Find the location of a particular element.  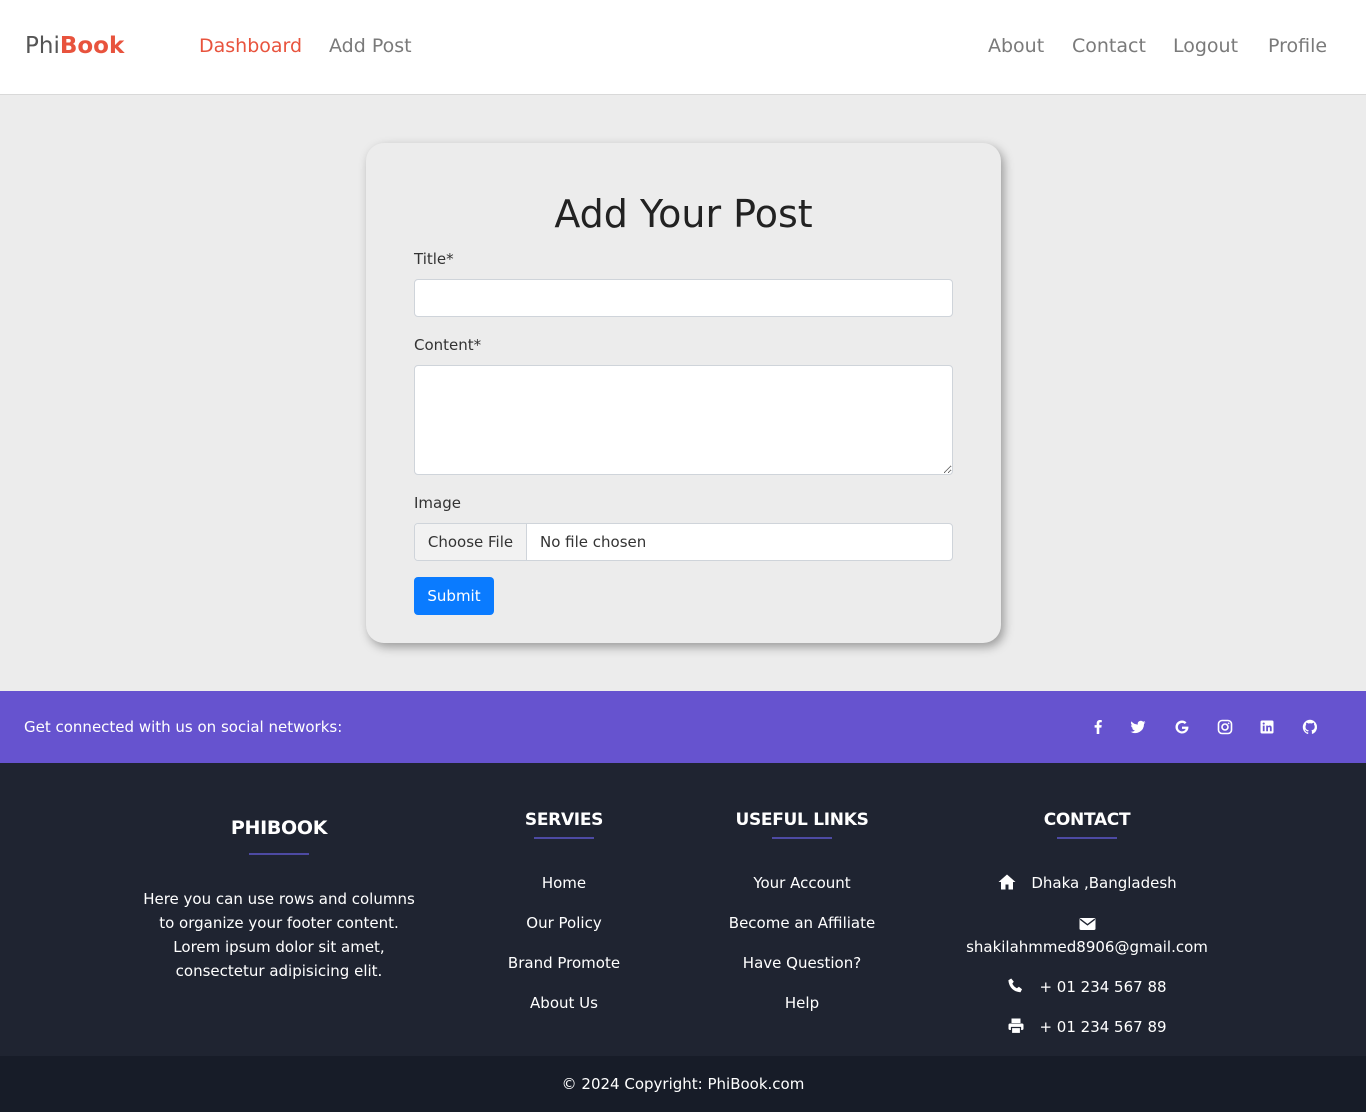

footer-link-brand-promote: Brand Promote is located at coordinates (564, 963).